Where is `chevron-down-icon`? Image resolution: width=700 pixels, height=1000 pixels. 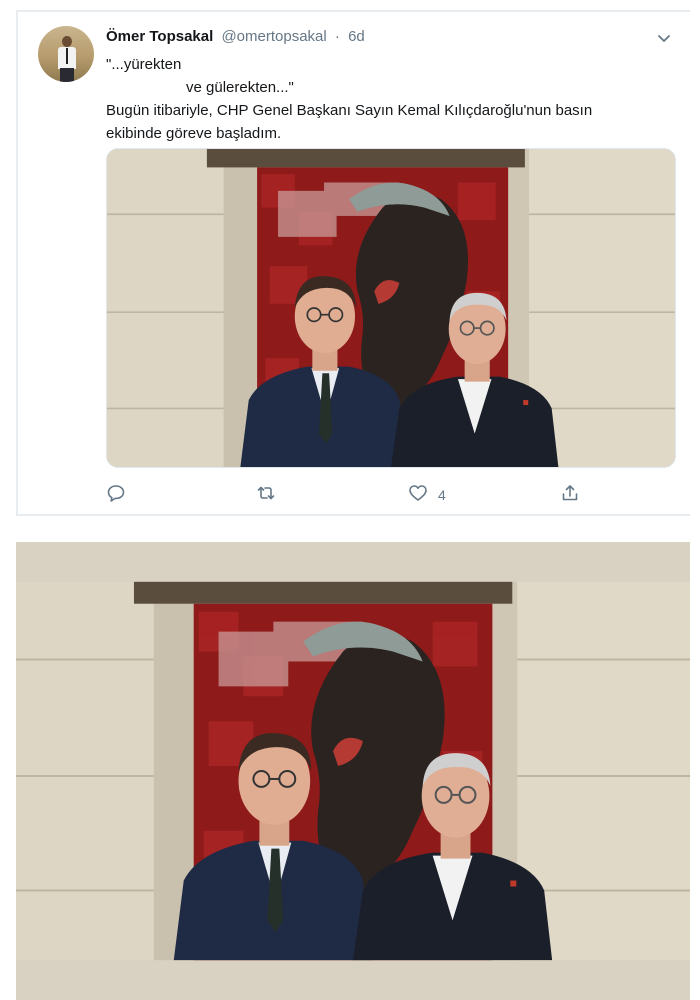
chevron-down-icon is located at coordinates (664, 38).